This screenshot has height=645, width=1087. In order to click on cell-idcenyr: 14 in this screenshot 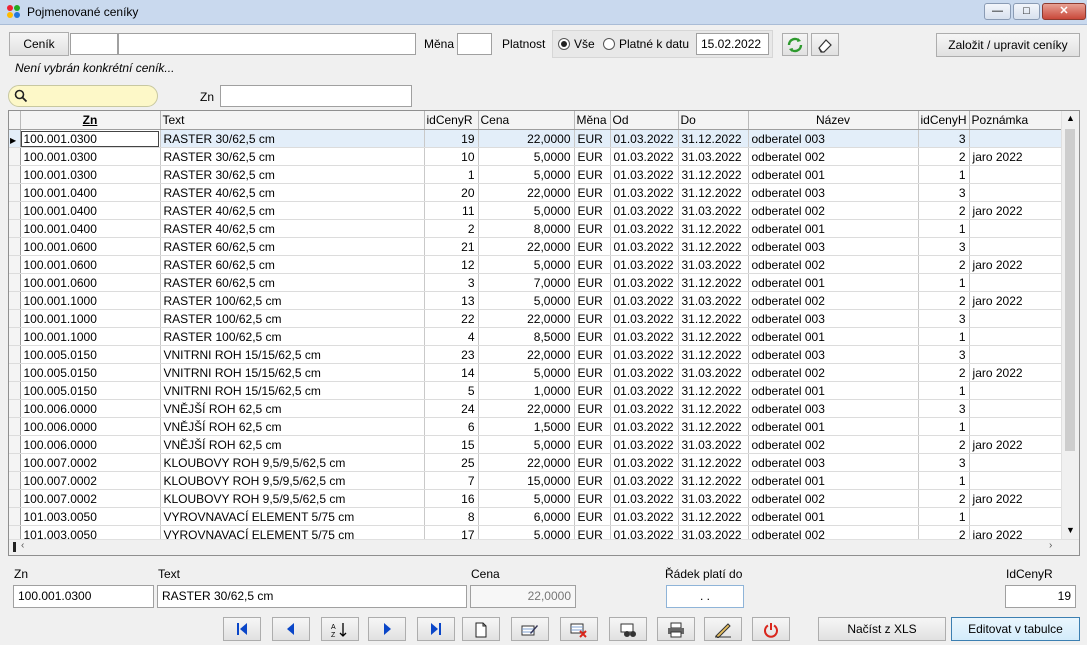, I will do `click(451, 372)`.